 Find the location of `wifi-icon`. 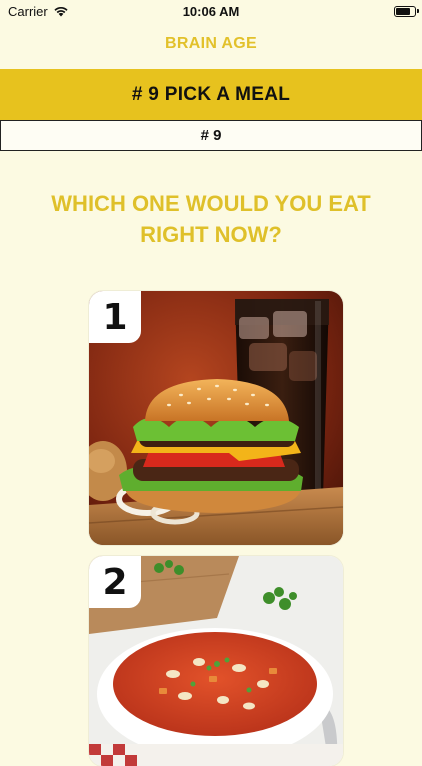

wifi-icon is located at coordinates (61, 11).